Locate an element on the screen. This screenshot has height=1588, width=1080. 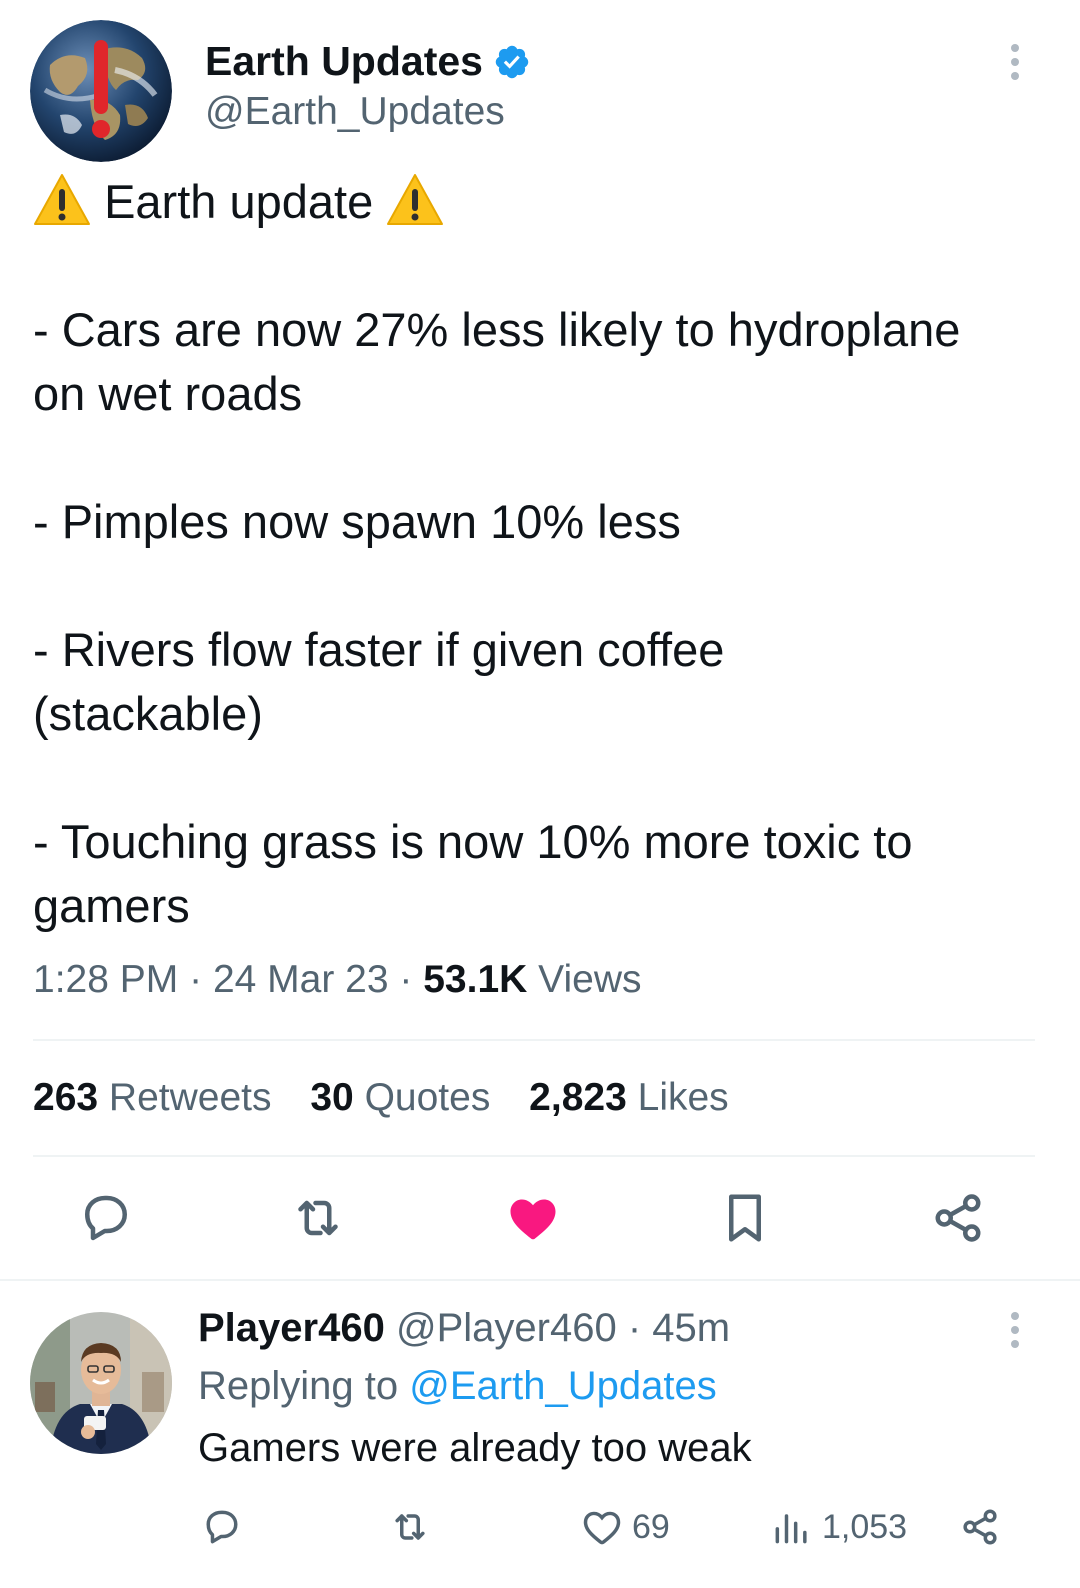
quotes-stat: 30 Quotes is located at coordinates (400, 1097).